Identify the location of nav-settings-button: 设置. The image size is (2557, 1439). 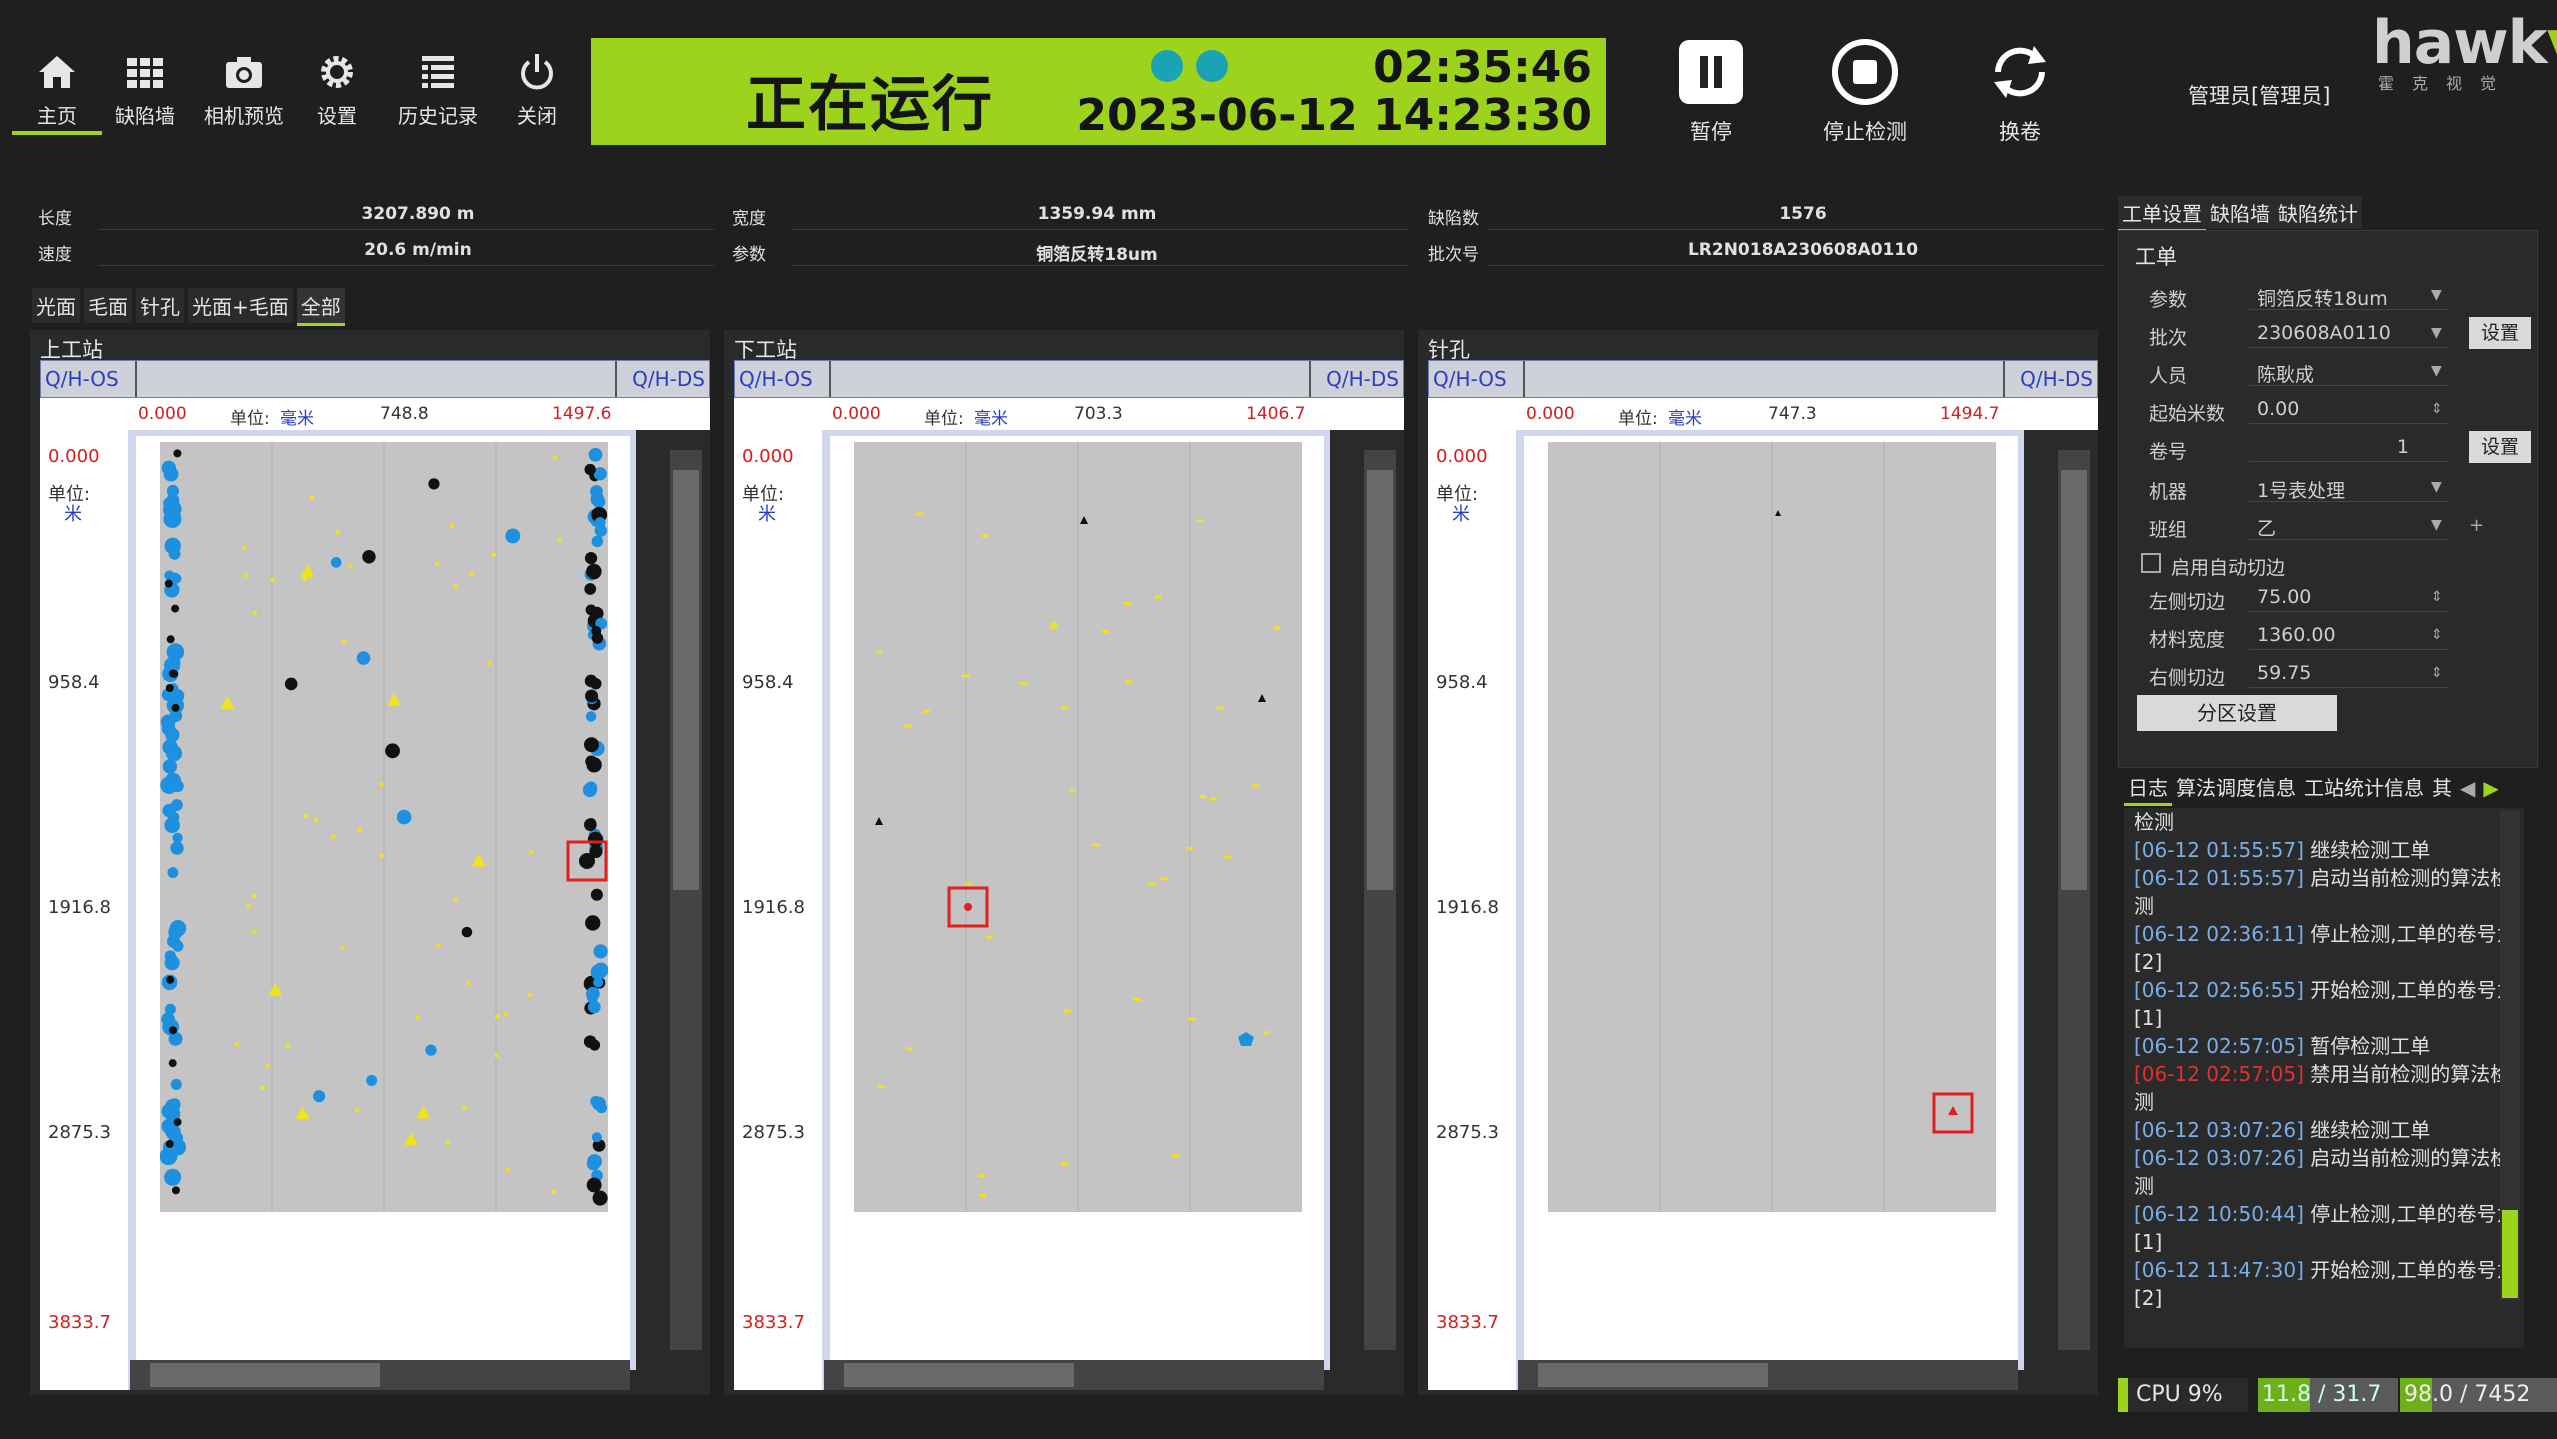
(337, 92).